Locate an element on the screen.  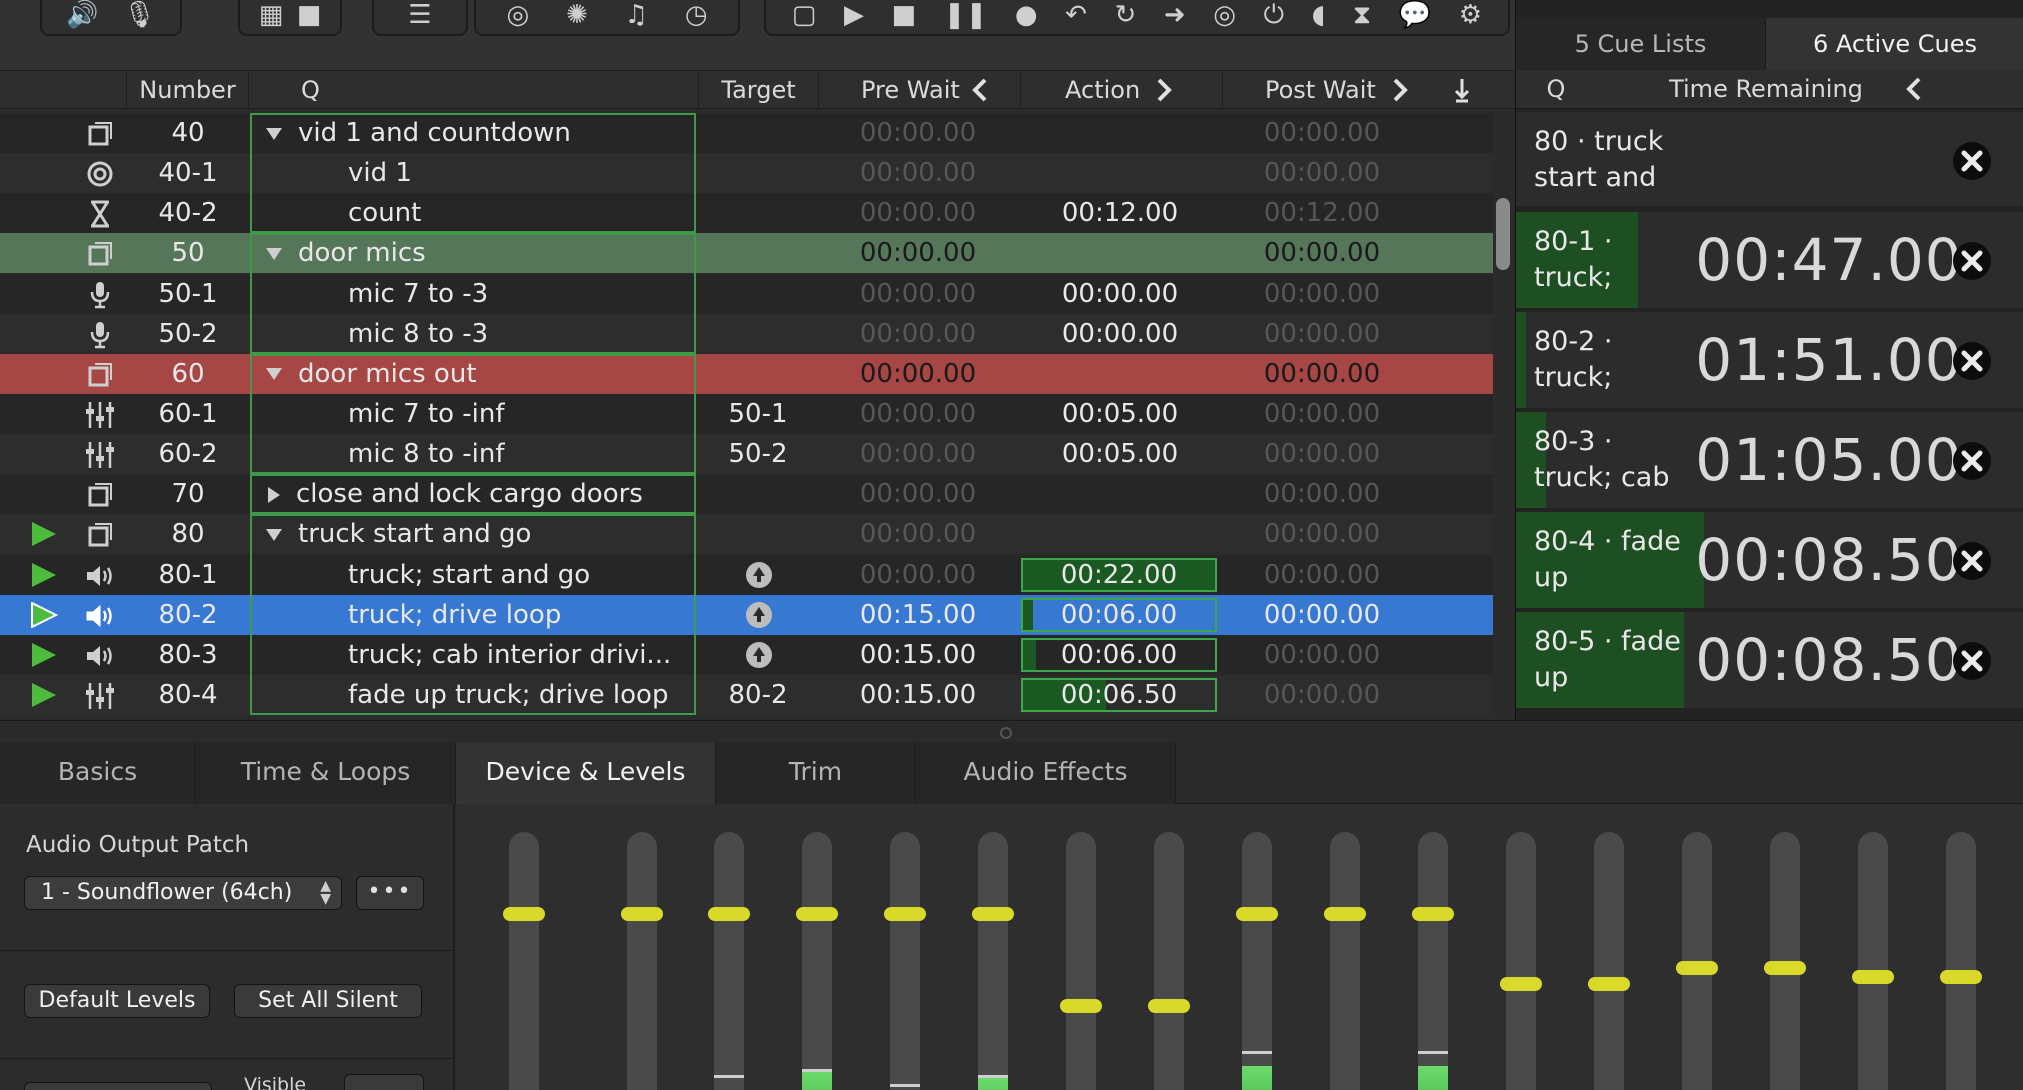
tab-active-cues: 6 Active Cues is located at coordinates (1894, 44).